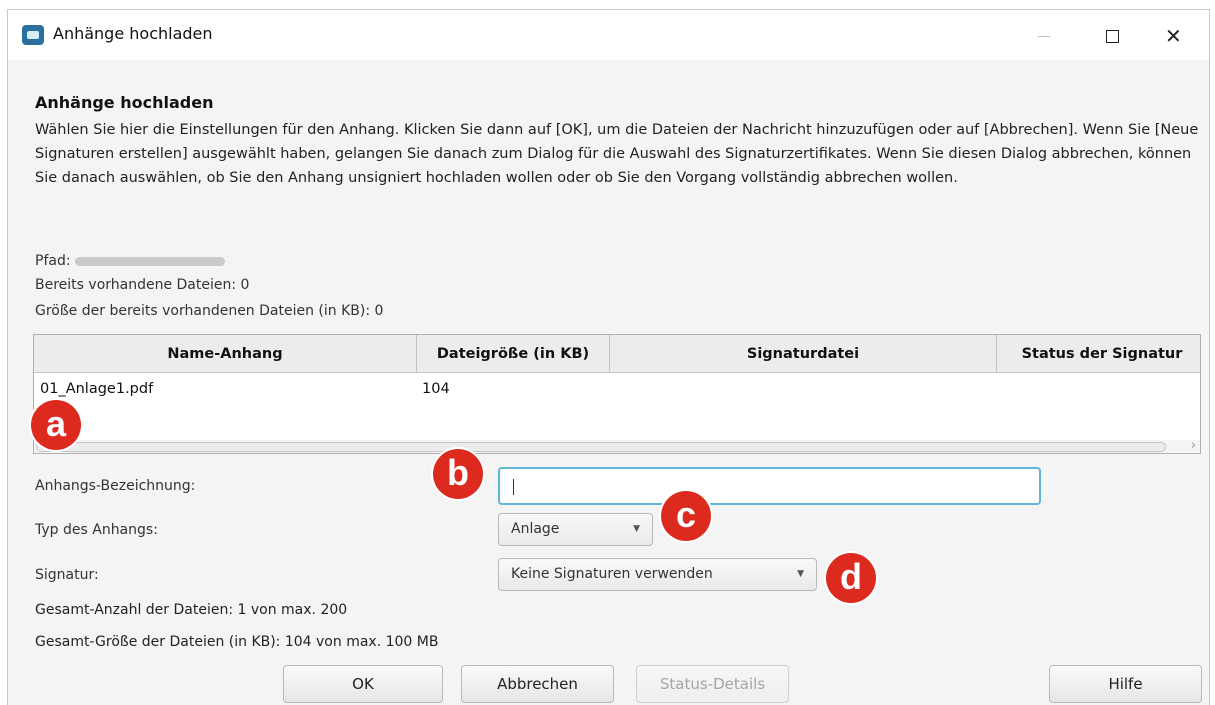 The height and width of the screenshot is (705, 1215). Describe the element at coordinates (612, 574) in the screenshot. I see `signature-value: Keine Signaturen verwenden` at that location.